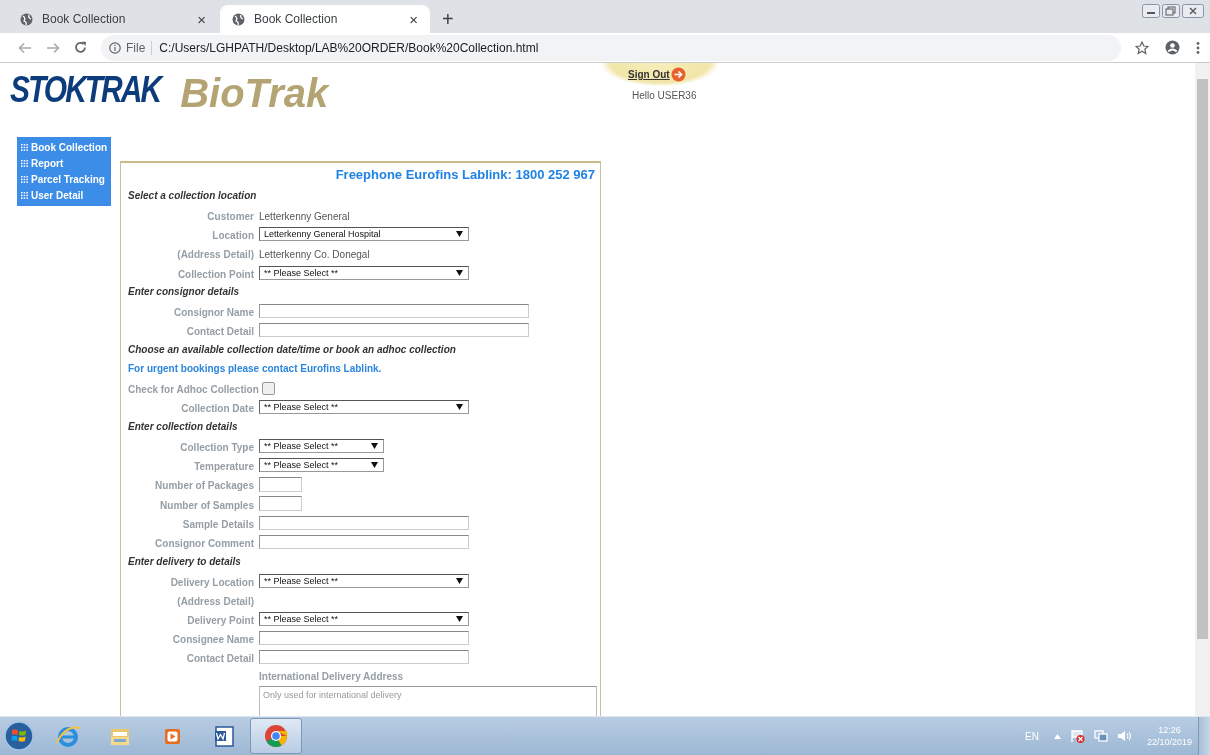 The height and width of the screenshot is (755, 1210). What do you see at coordinates (1100, 736) in the screenshot?
I see `network-icon` at bounding box center [1100, 736].